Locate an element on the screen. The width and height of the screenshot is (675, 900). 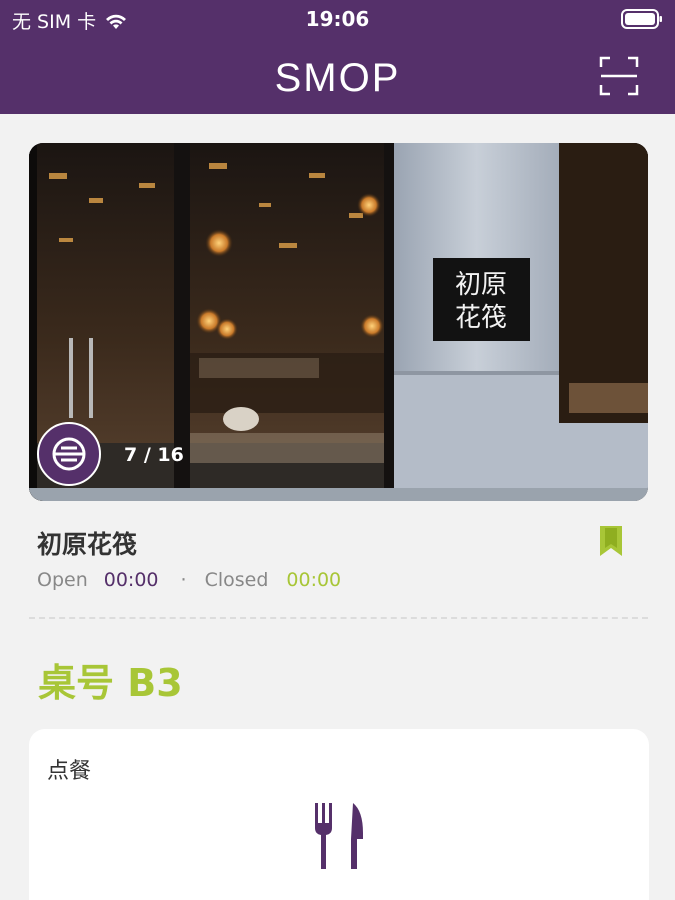
subway-icon is located at coordinates (69, 454).